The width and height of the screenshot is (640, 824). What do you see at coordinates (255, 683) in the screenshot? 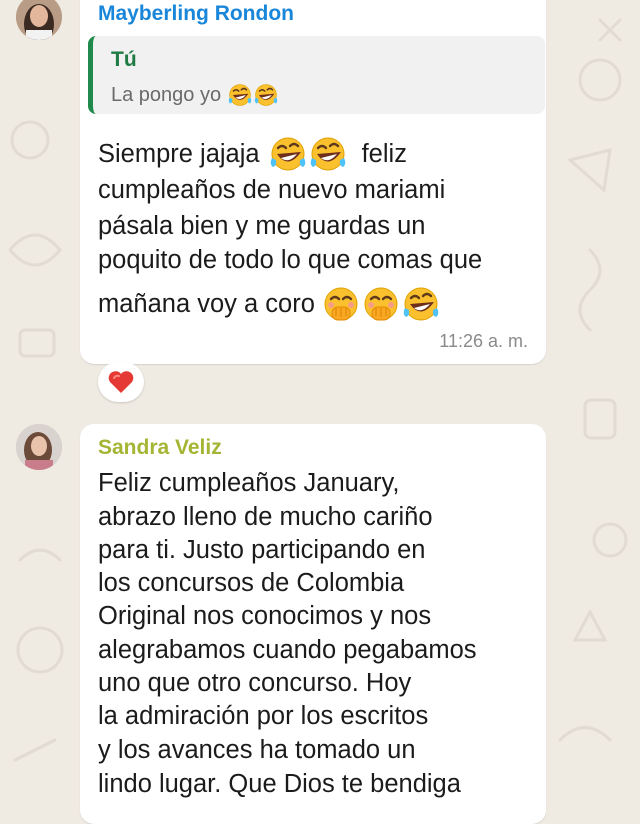
I see `message-line: uno que otro concurso. Hoy` at bounding box center [255, 683].